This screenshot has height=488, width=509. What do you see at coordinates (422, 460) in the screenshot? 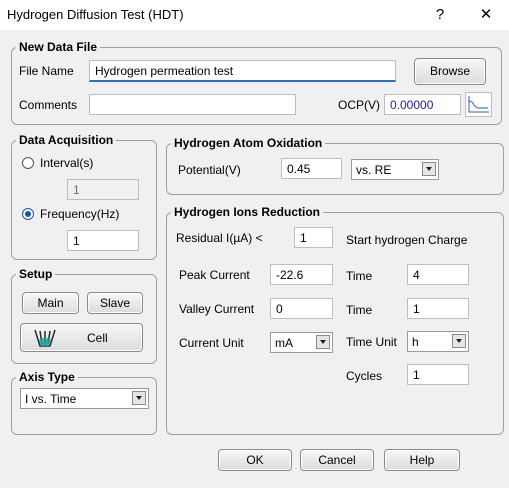
I see `help-button: Help` at bounding box center [422, 460].